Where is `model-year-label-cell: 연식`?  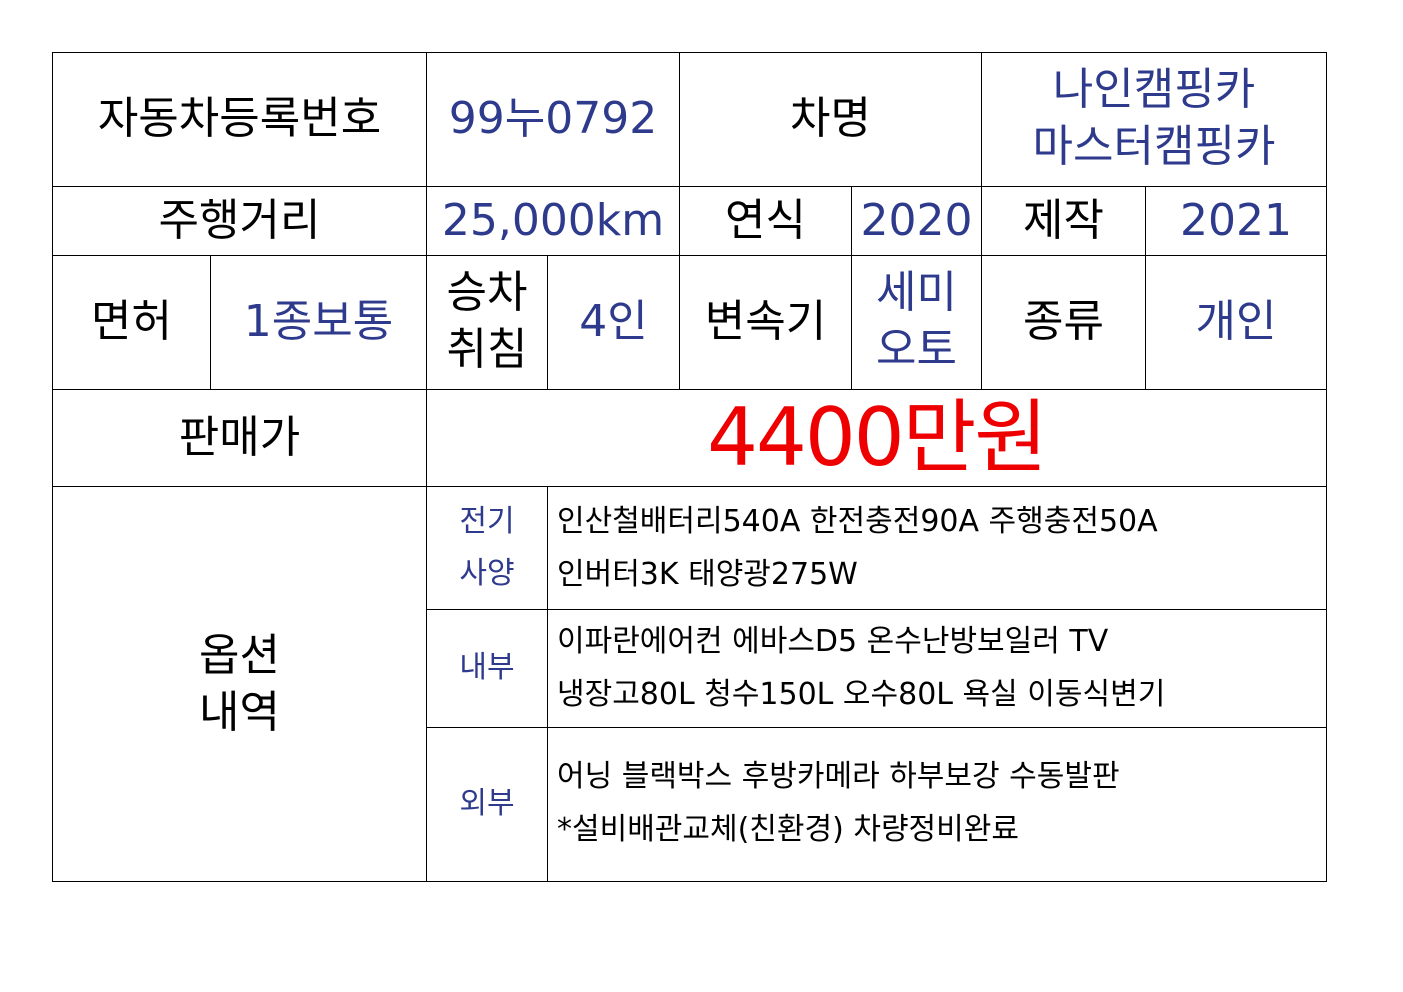 model-year-label-cell: 연식 is located at coordinates (765, 221).